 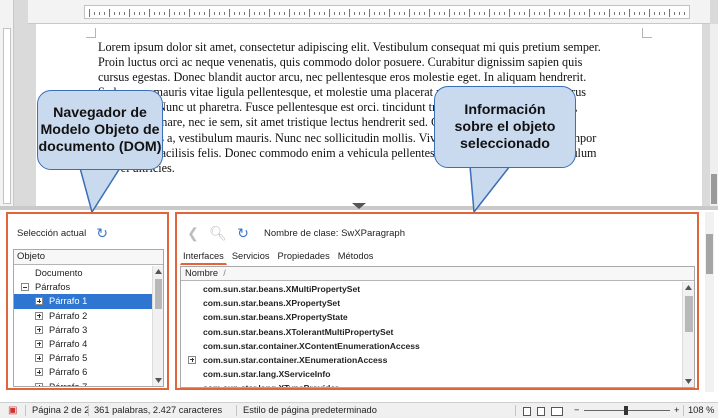 I want to click on interface-name: com.sun.star.beans.XPropertyState, so click(x=275, y=317).